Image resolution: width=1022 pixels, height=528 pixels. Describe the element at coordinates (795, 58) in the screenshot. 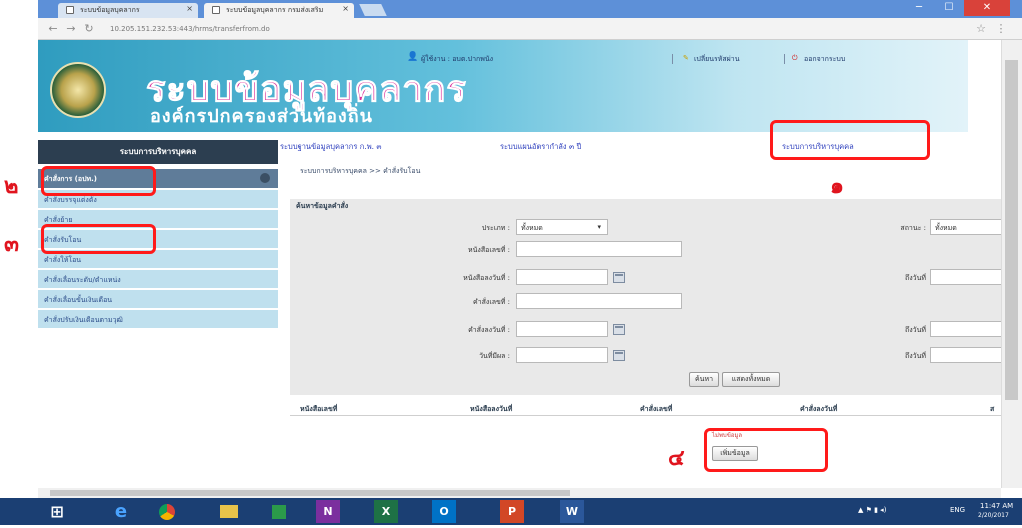

I see `power-icon: ⏻` at that location.